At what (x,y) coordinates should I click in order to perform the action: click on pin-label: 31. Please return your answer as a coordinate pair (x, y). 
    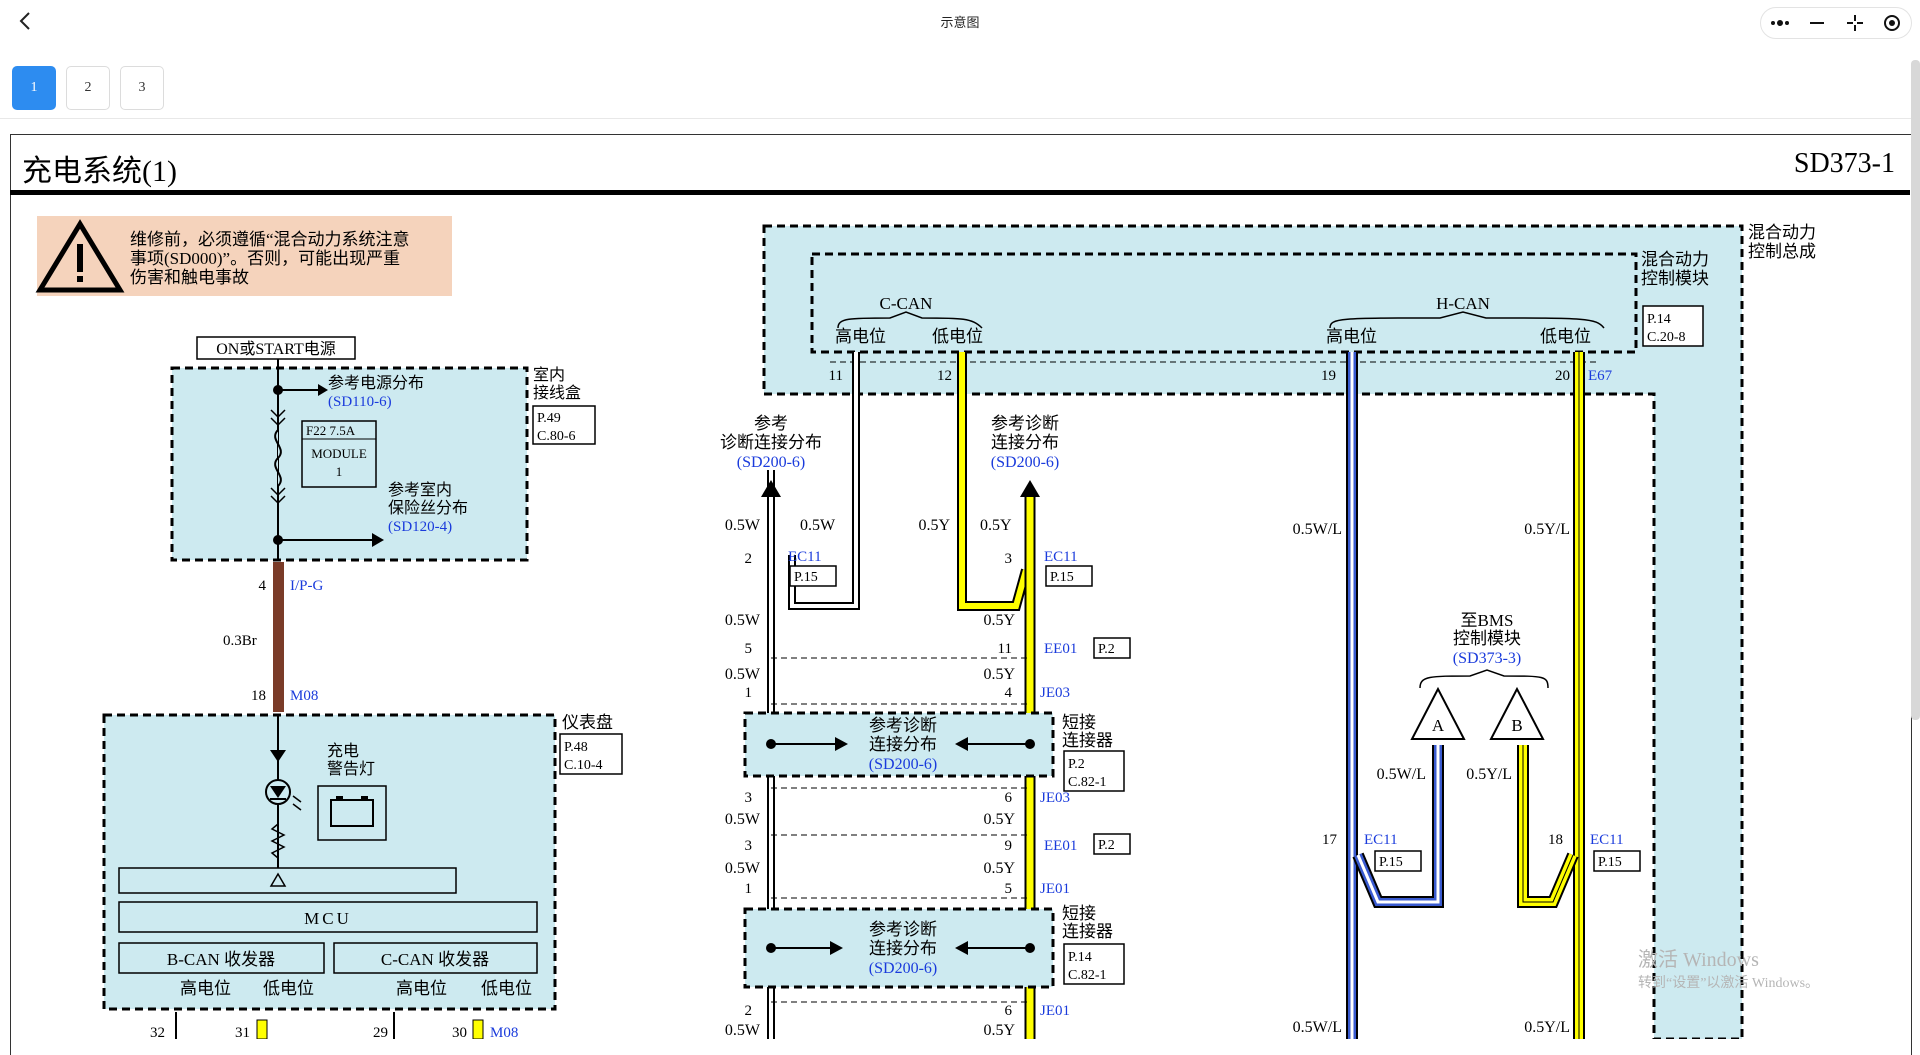
    Looking at the image, I should click on (242, 1032).